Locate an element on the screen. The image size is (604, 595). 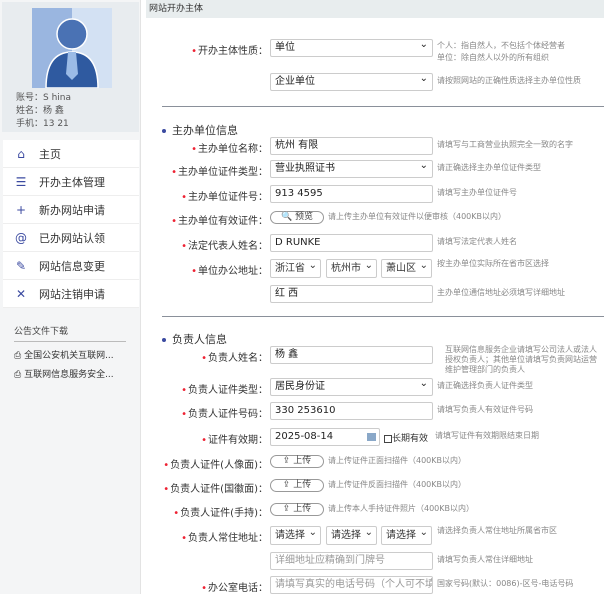
notice-title: 公告文件下载 is located at coordinates (70, 333).